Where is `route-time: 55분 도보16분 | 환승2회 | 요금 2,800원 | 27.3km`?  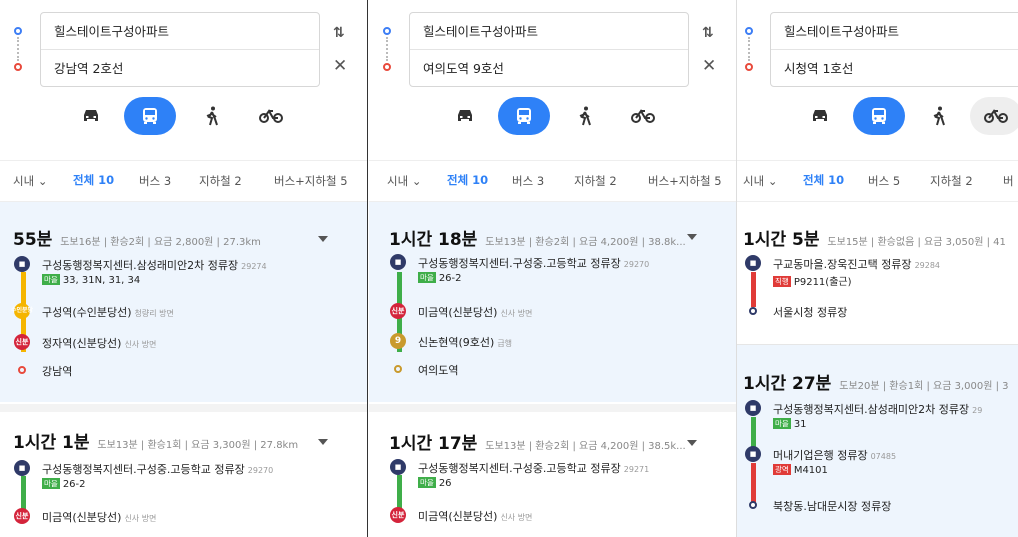
route-time: 55분 도보16분 | 환승2회 | 요금 2,800원 | 27.3km is located at coordinates (137, 240).